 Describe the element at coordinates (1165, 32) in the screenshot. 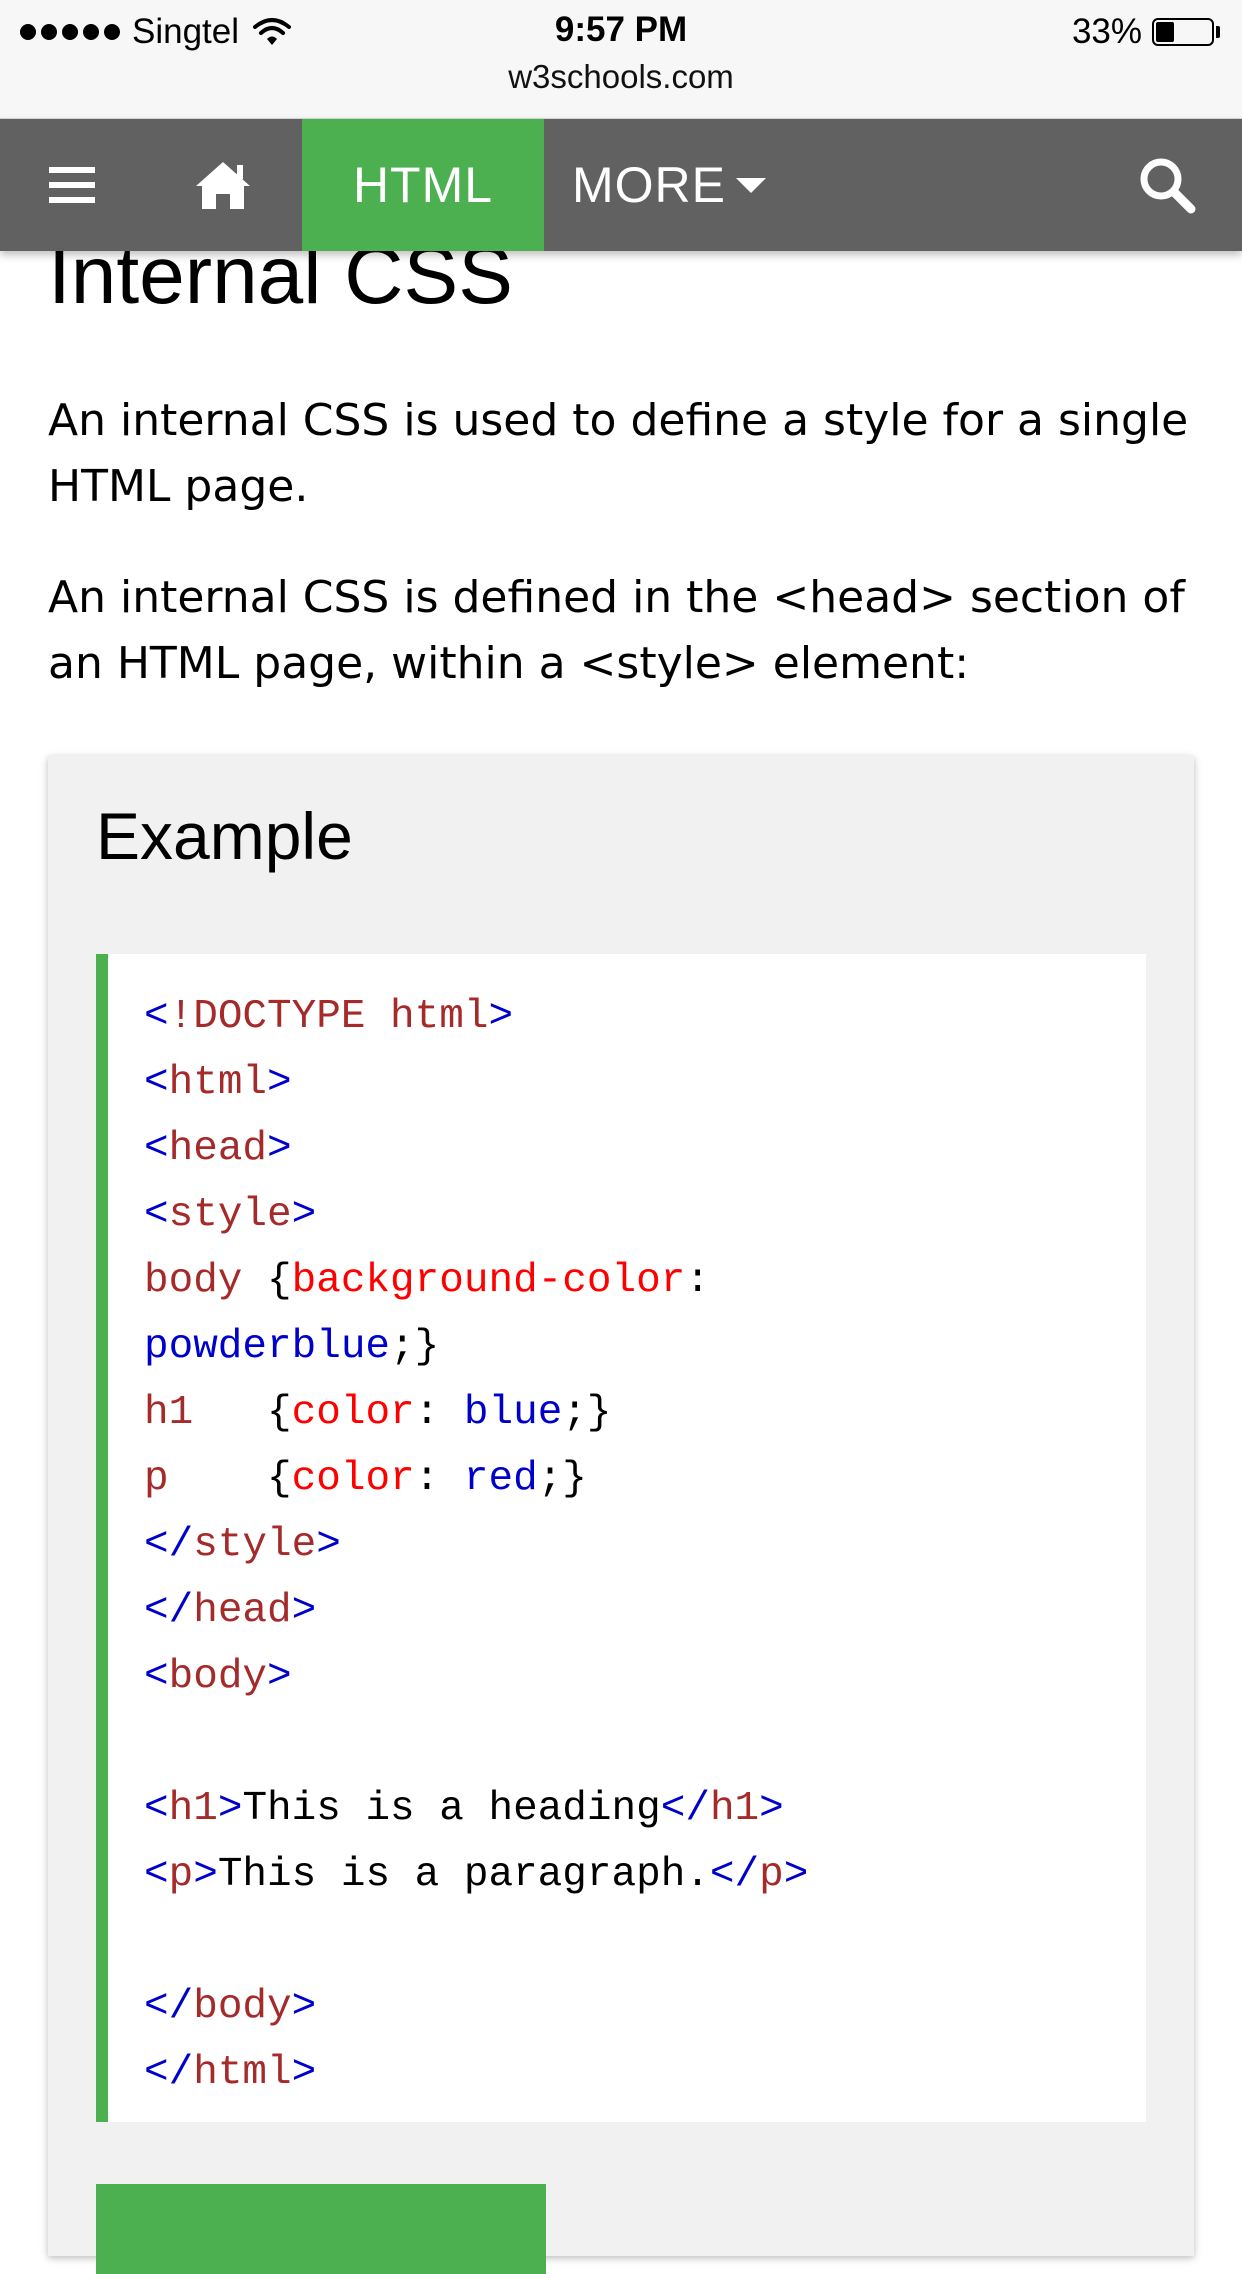

I see `battery-fill` at that location.